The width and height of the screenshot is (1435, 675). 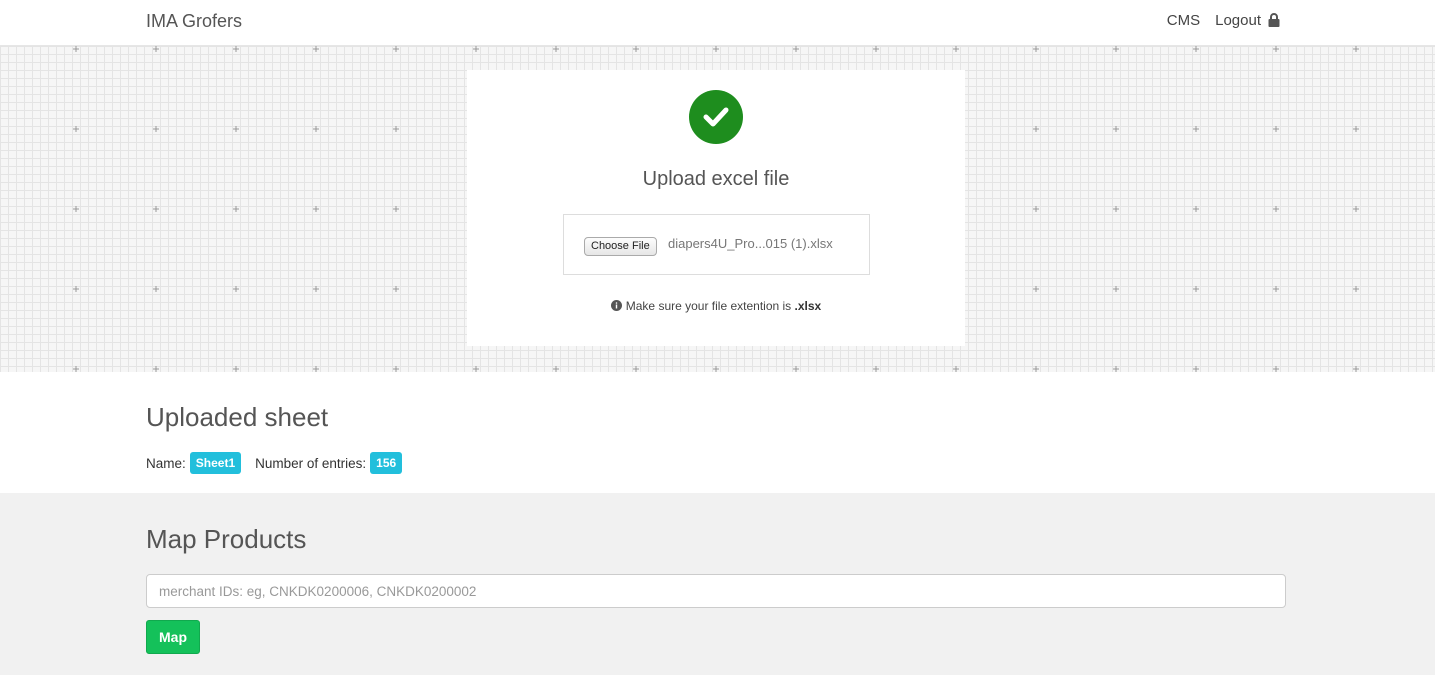 I want to click on nav-right: CMS Logout, so click(x=1223, y=20).